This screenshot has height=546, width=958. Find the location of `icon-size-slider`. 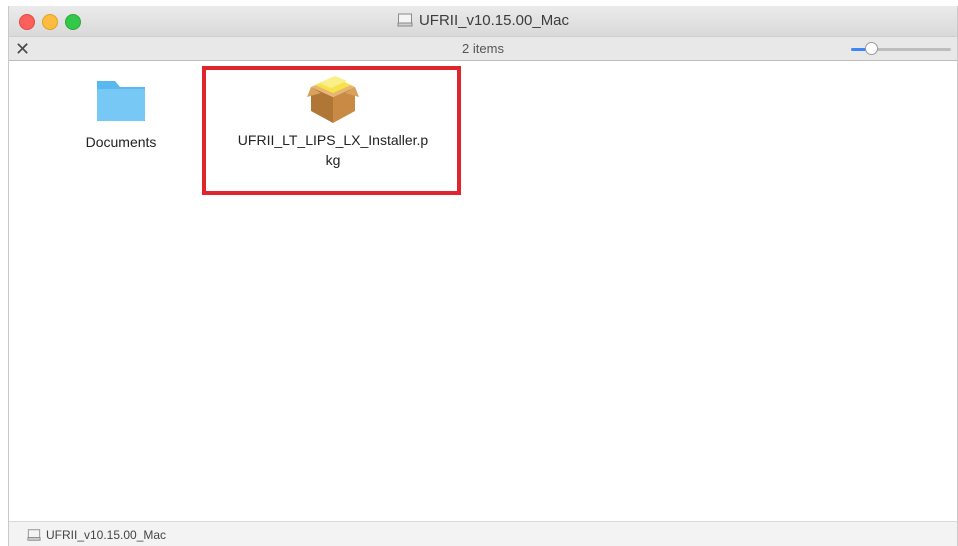

icon-size-slider is located at coordinates (901, 49).